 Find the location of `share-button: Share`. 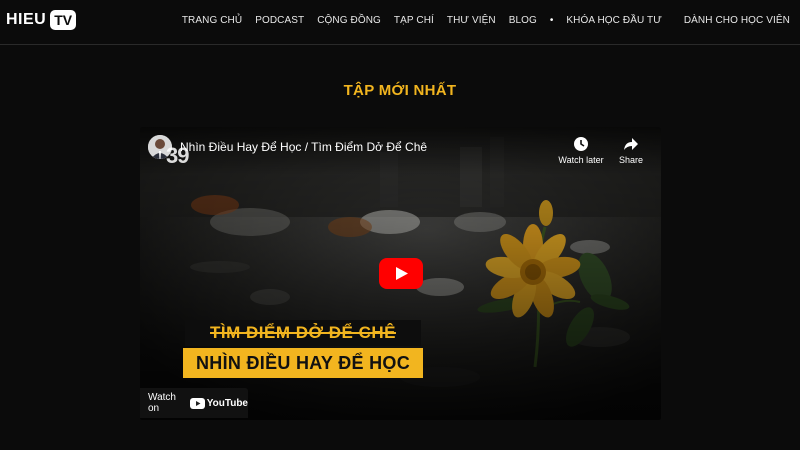

share-button: Share is located at coordinates (631, 150).